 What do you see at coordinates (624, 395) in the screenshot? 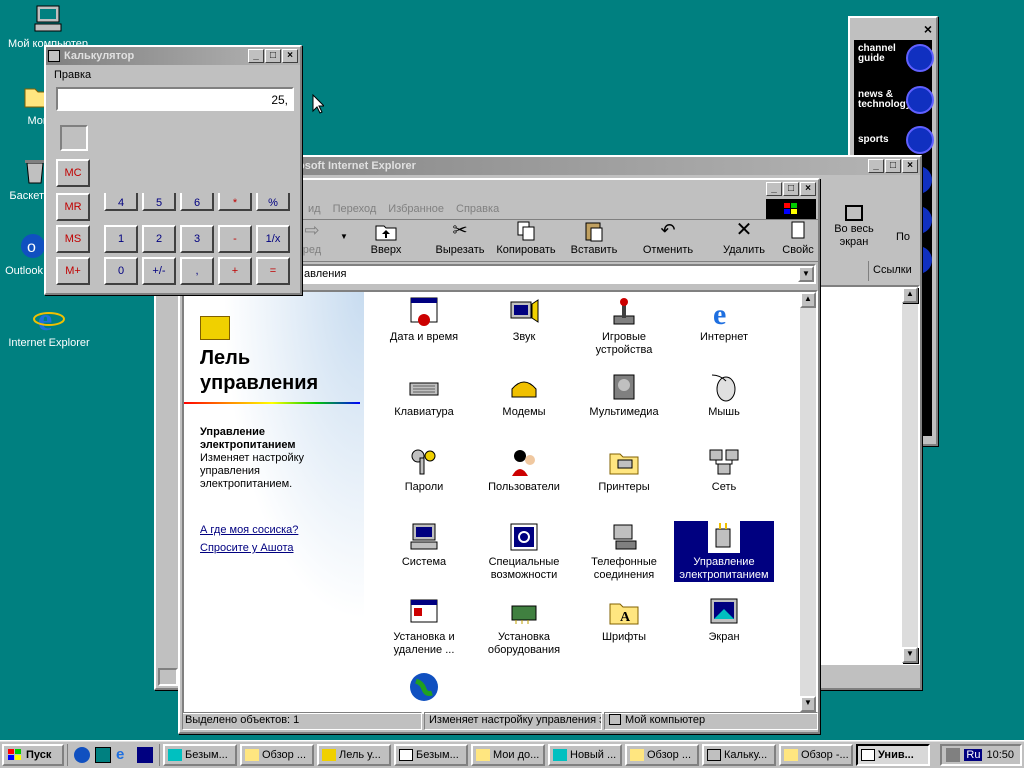
I see `cp-item-multimedia: Мультимедиа` at bounding box center [624, 395].